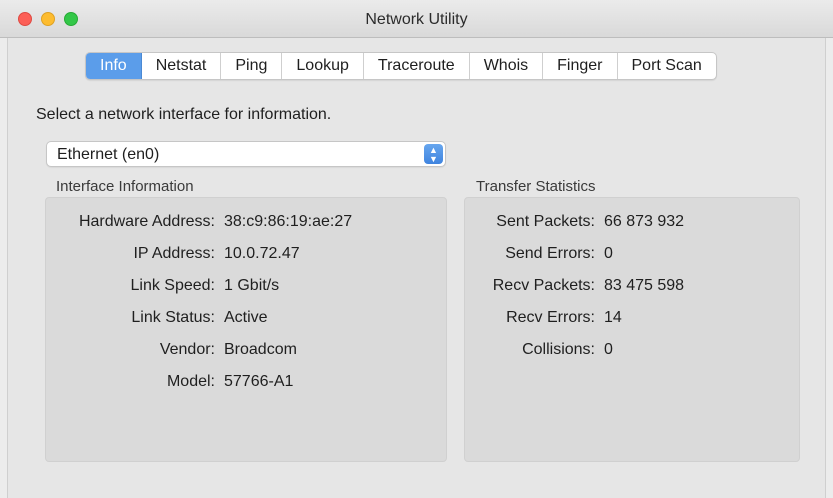  I want to click on title-bar: Network Utility, so click(416, 19).